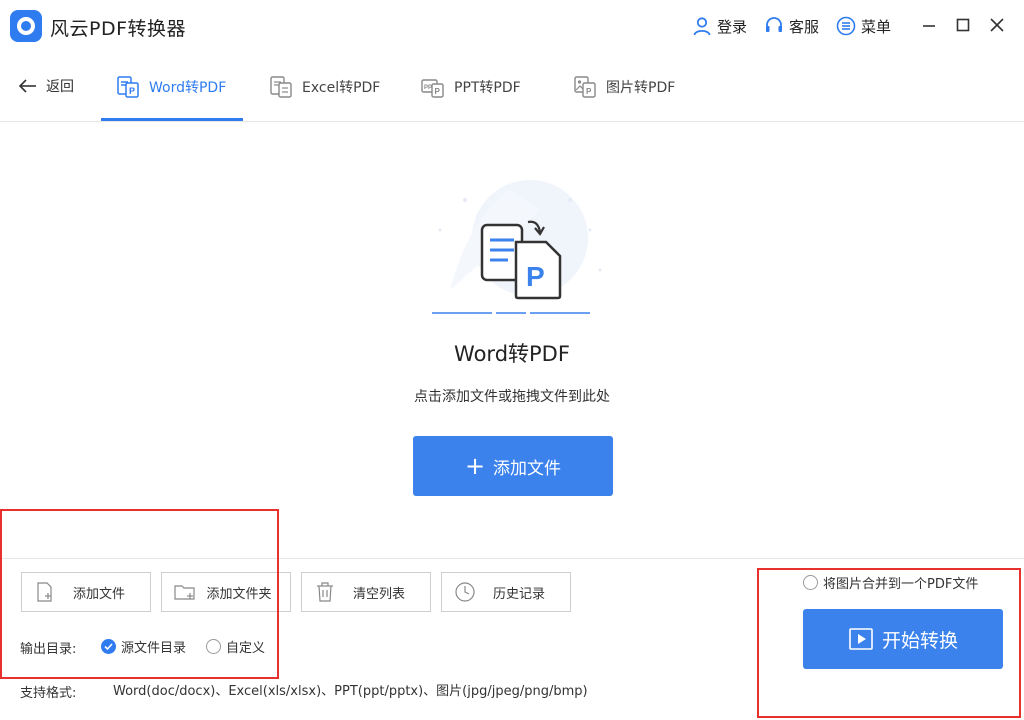 The height and width of the screenshot is (720, 1024). I want to click on arrow-left-icon, so click(27, 86).